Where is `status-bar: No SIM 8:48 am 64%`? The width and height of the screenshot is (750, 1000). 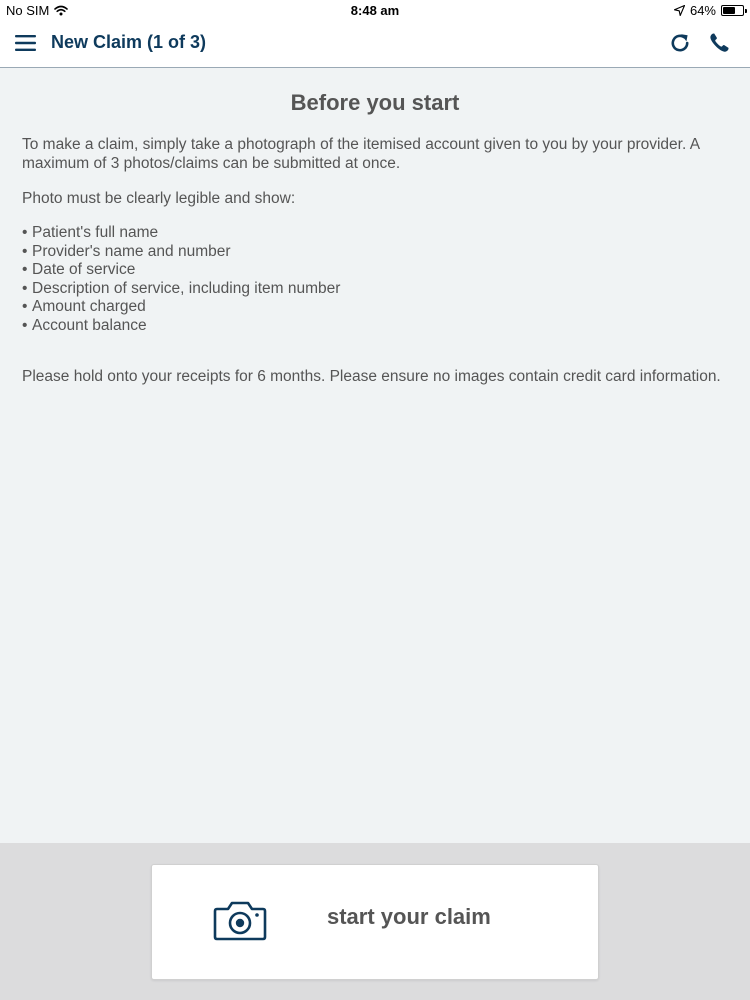 status-bar: No SIM 8:48 am 64% is located at coordinates (375, 11).